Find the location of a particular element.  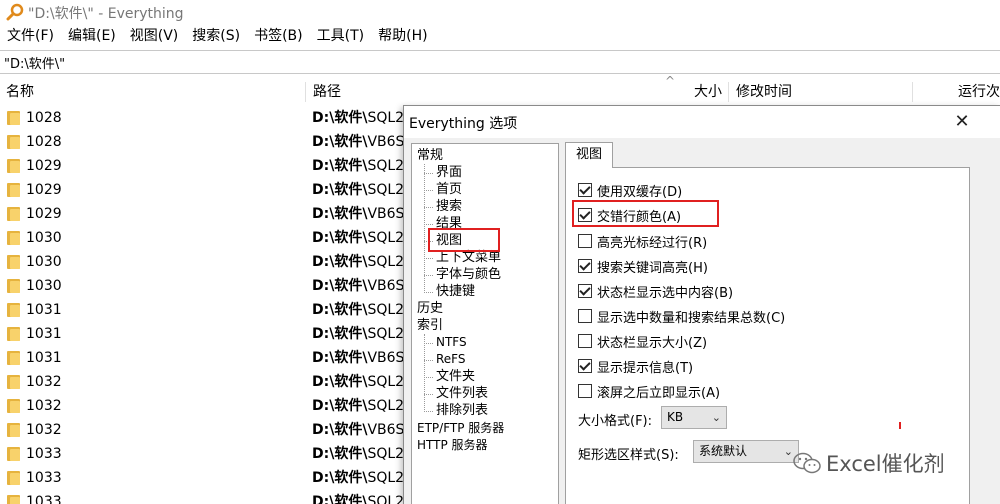

option-statusbar-size: 状态栏显示大小(Z) is located at coordinates (642, 341).